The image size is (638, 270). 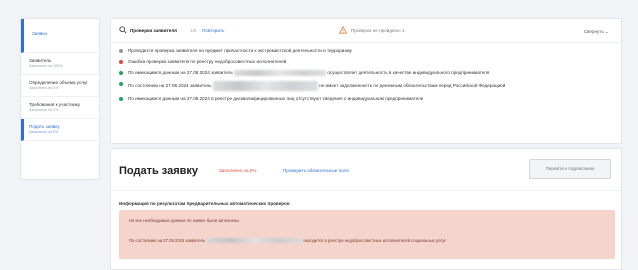 I want to click on sidebar-item-submit: Подать заявку Заполнено на 0%, so click(x=60, y=130).